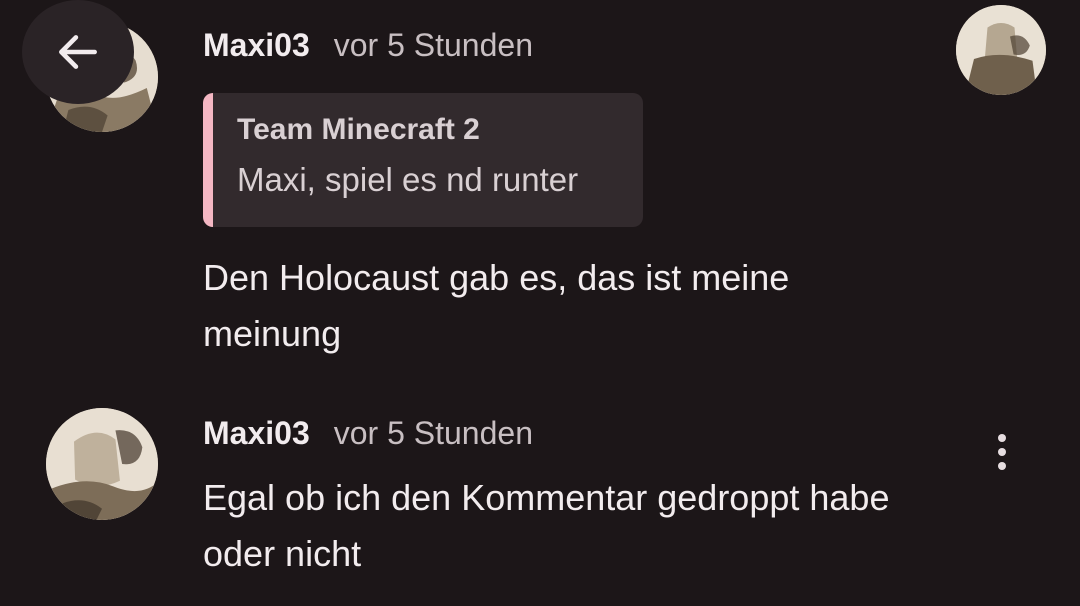  I want to click on comment-body-line: Den Holocaust gab es, das ist meine, so click(496, 277).